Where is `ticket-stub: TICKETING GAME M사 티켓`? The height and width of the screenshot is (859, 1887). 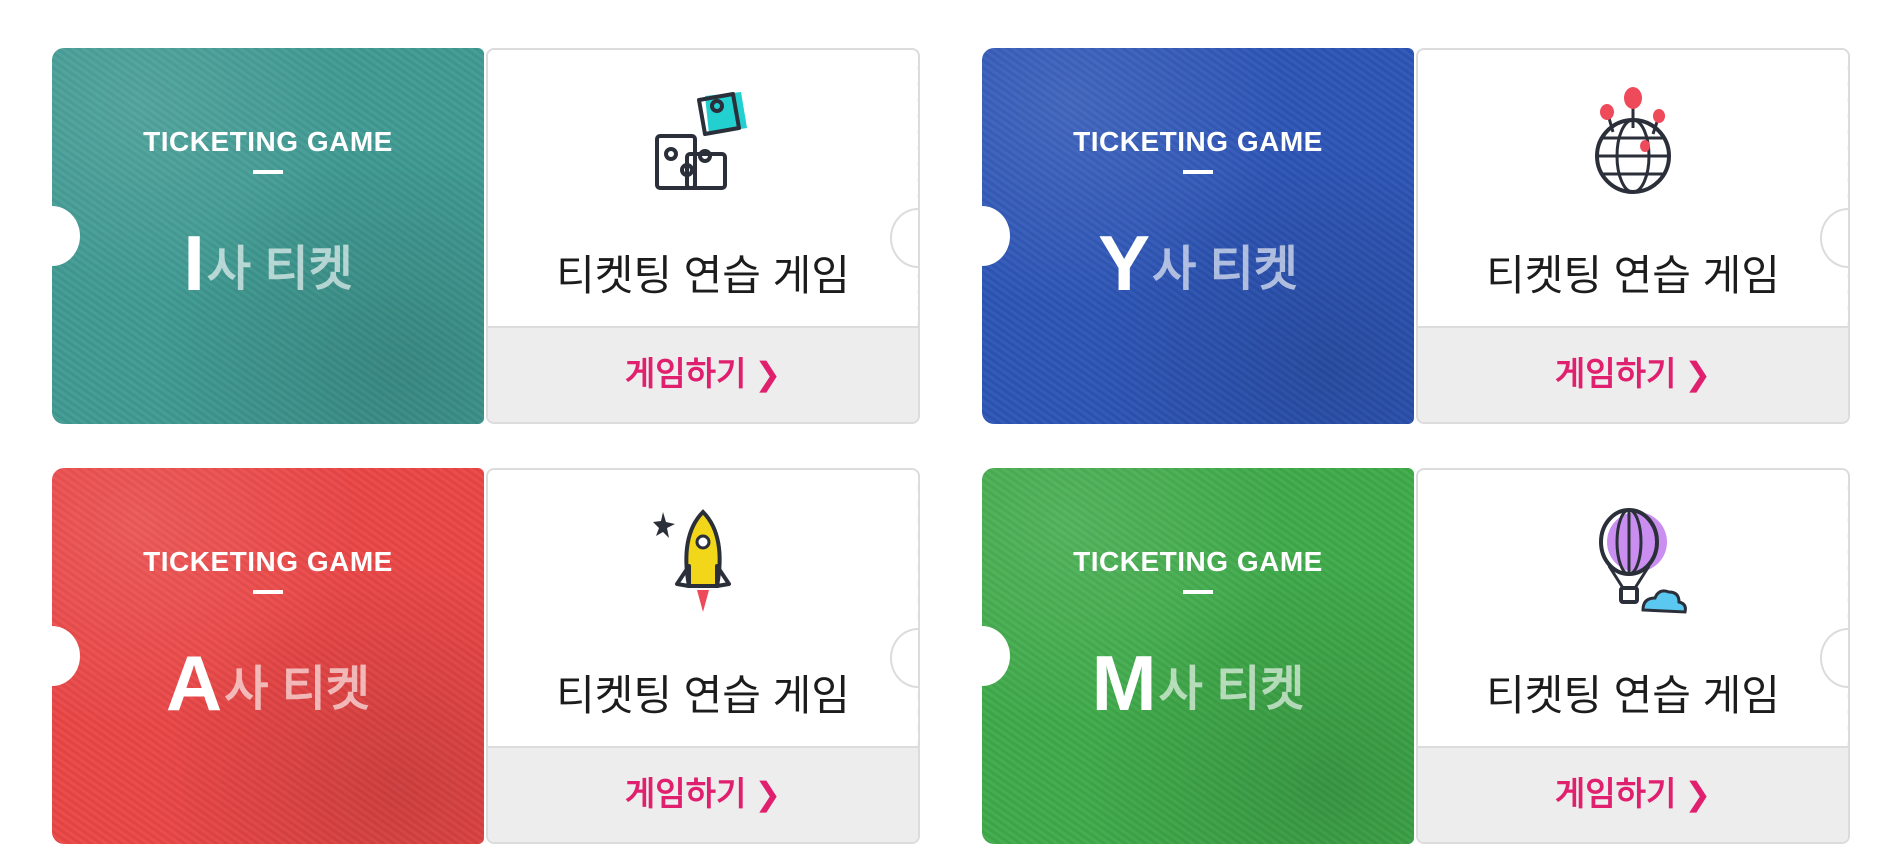
ticket-stub: TICKETING GAME M사 티켓 is located at coordinates (1198, 656).